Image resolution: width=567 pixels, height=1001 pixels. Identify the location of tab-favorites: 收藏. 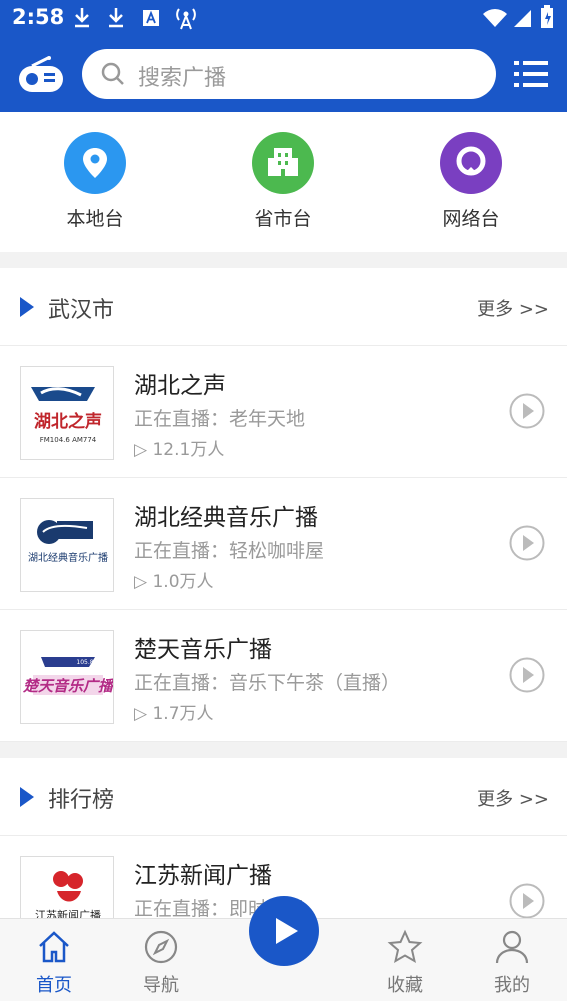
(405, 963).